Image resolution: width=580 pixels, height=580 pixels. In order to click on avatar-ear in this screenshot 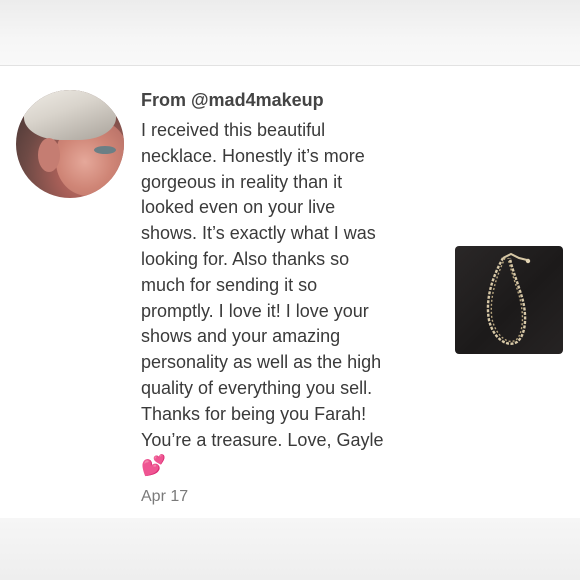, I will do `click(49, 155)`.